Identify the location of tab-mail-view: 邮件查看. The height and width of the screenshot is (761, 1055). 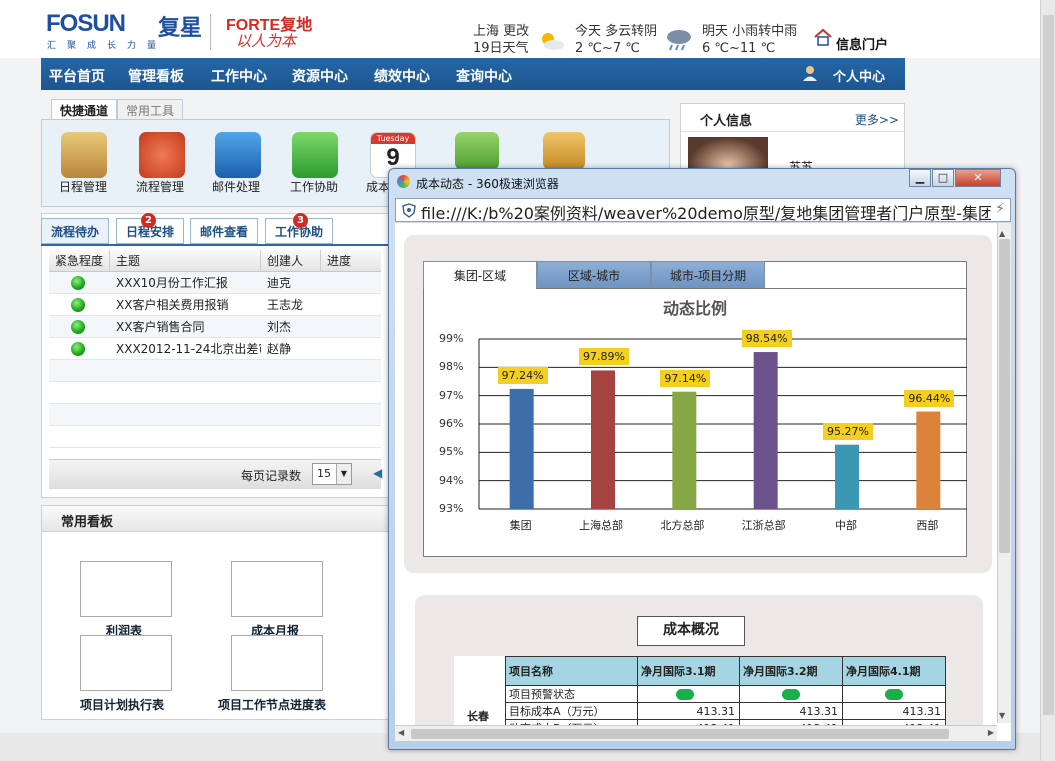
(224, 231).